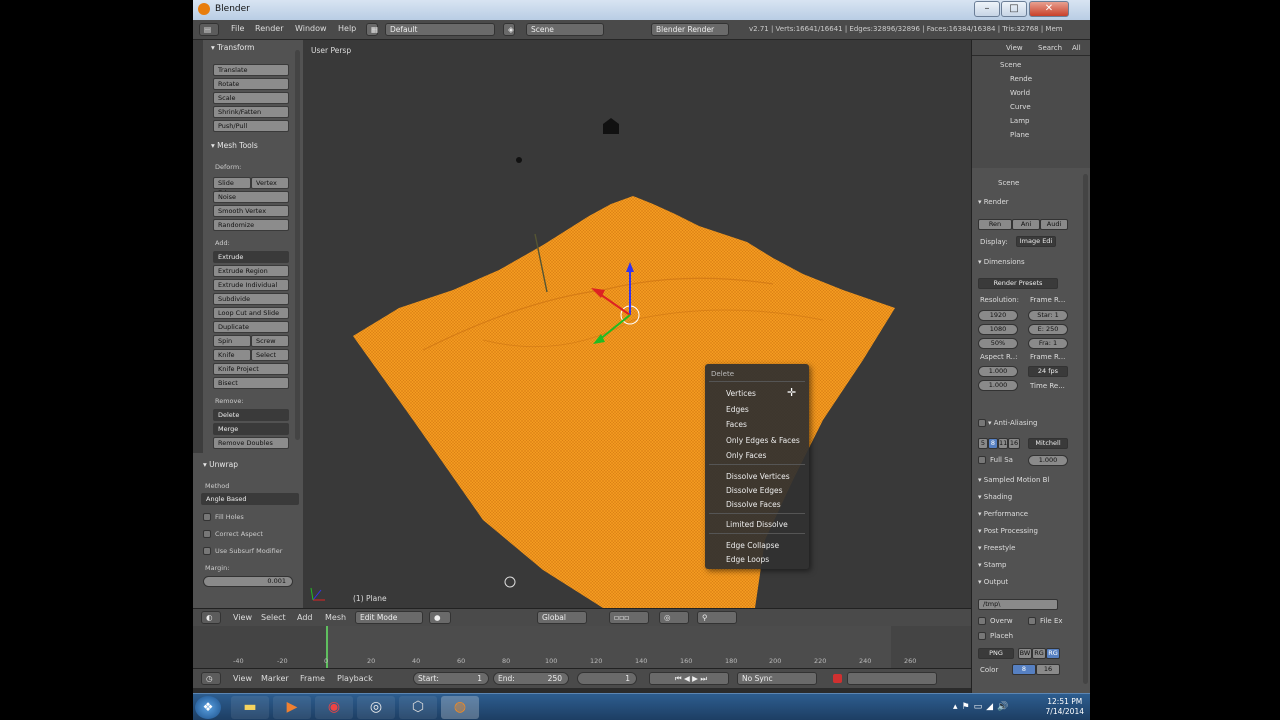 The width and height of the screenshot is (1280, 720). What do you see at coordinates (519, 160) in the screenshot?
I see `camera-dot-icon` at bounding box center [519, 160].